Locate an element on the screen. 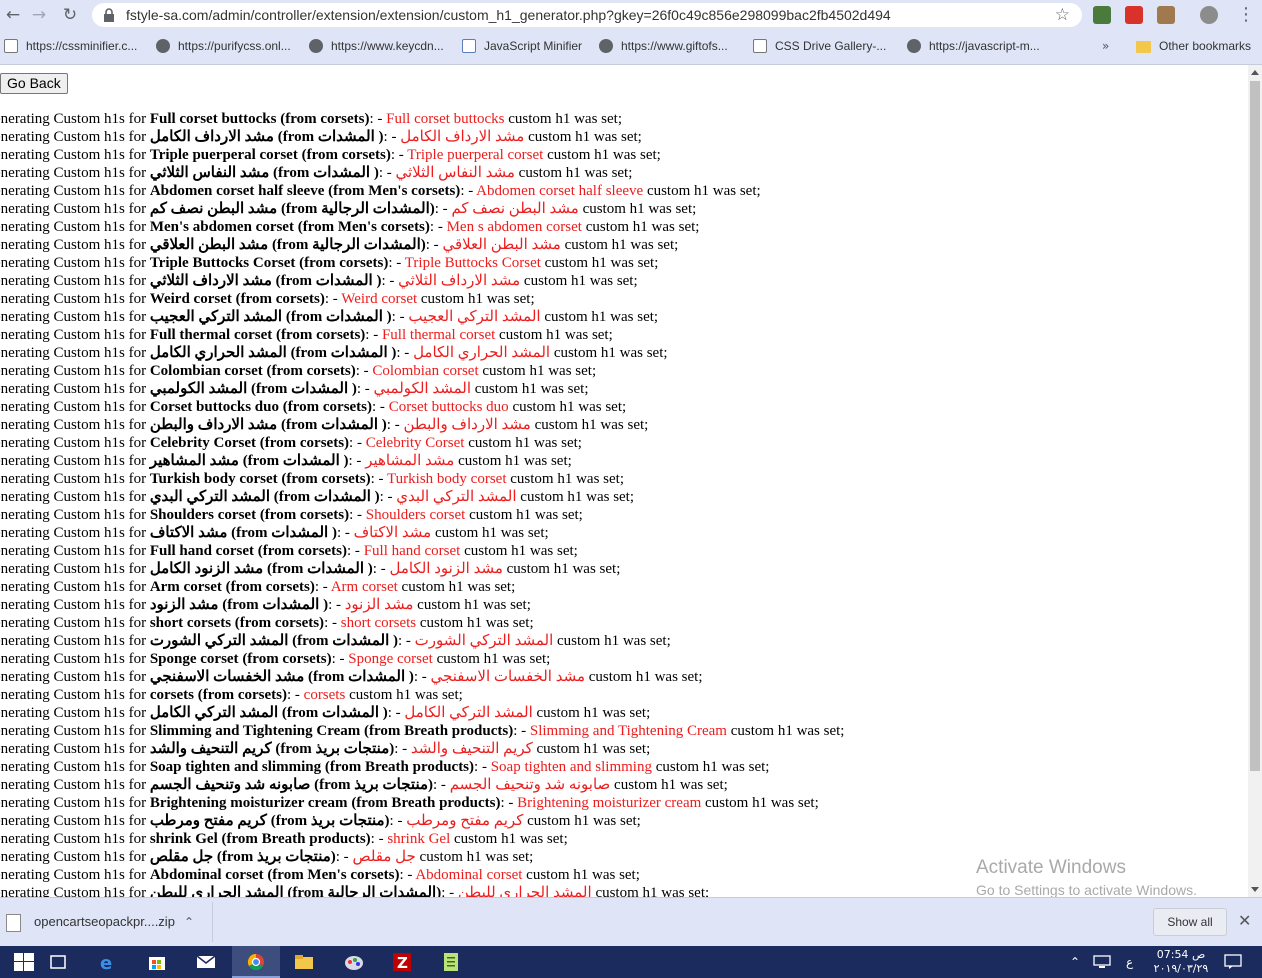  taskbar-app-filezilla: Z is located at coordinates (402, 962).